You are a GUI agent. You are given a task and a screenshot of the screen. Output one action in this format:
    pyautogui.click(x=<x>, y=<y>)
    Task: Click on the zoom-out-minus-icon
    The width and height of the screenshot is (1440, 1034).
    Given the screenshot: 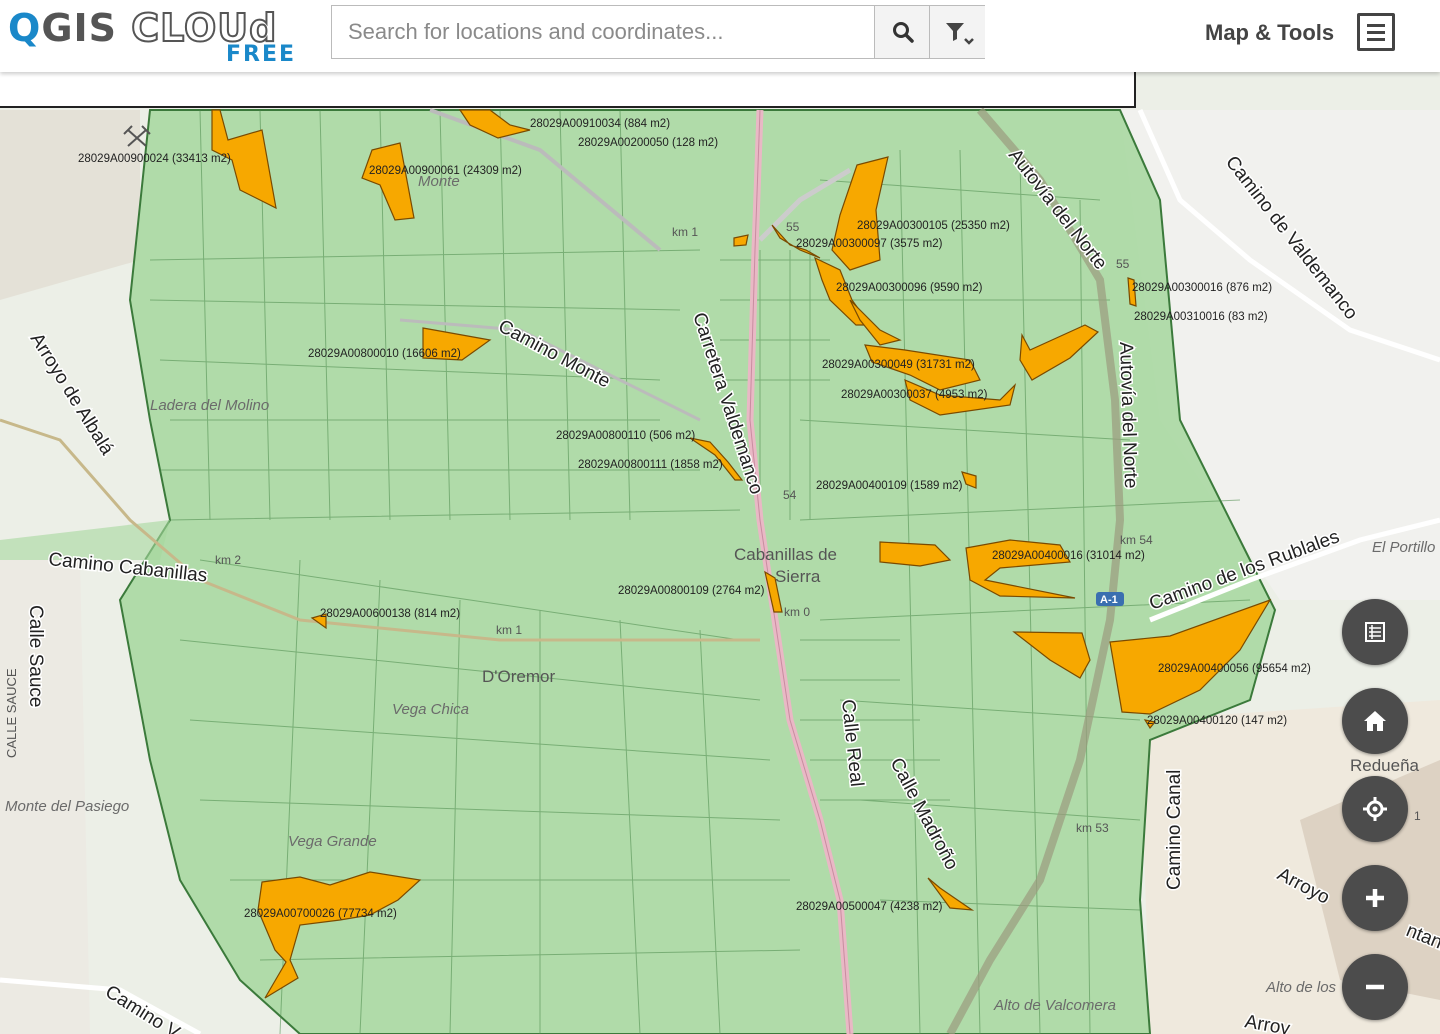 What is the action you would take?
    pyautogui.click(x=1375, y=987)
    